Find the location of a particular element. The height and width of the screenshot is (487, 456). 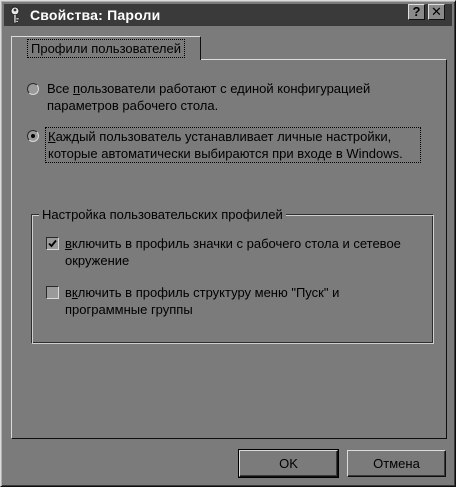

window-title: Свойства: Пароли is located at coordinates (95, 15).